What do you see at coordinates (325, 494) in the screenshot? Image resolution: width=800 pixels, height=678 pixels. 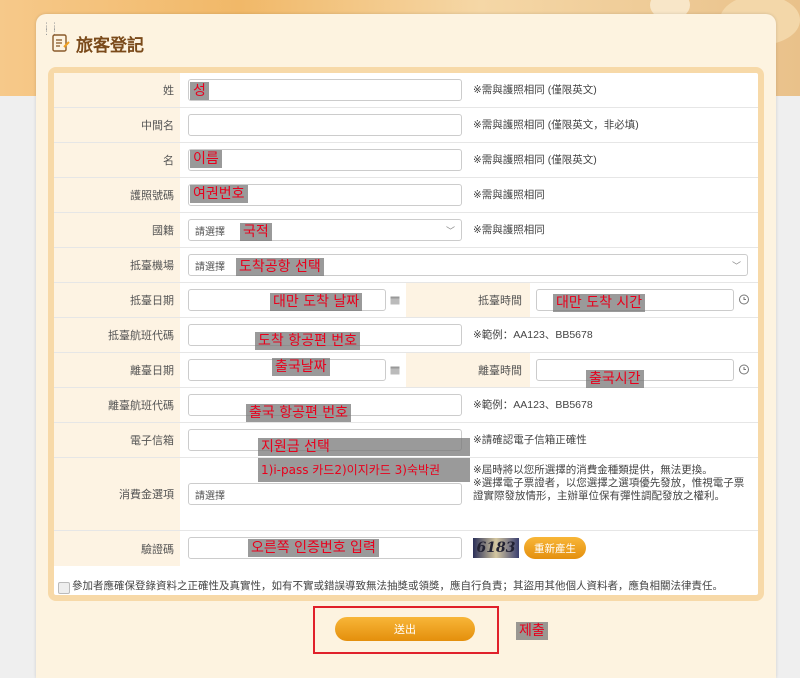 I see `voucher-select: 請選擇` at bounding box center [325, 494].